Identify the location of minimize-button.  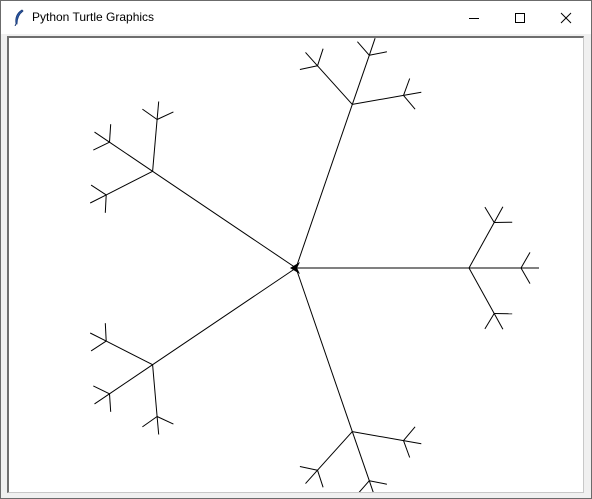
(474, 17).